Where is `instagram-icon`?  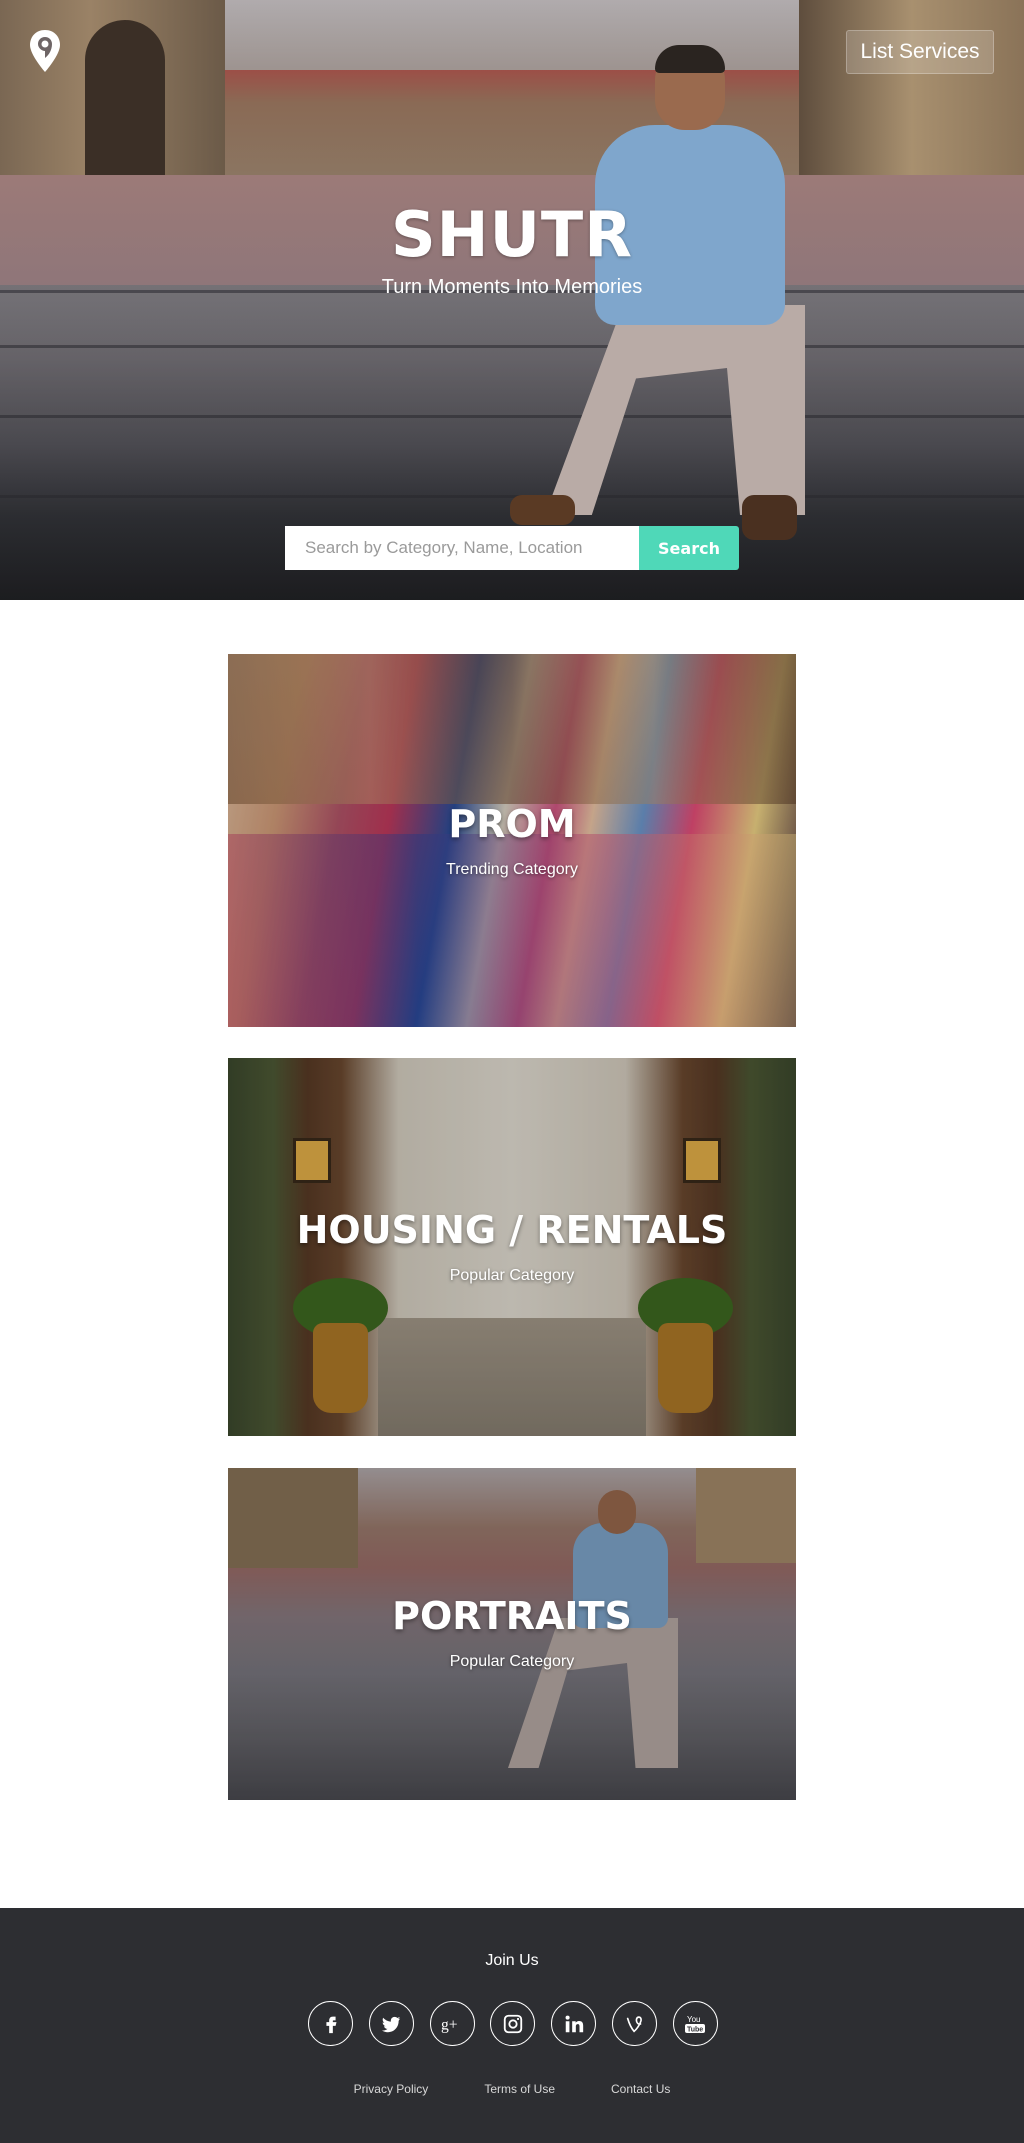 instagram-icon is located at coordinates (513, 2023).